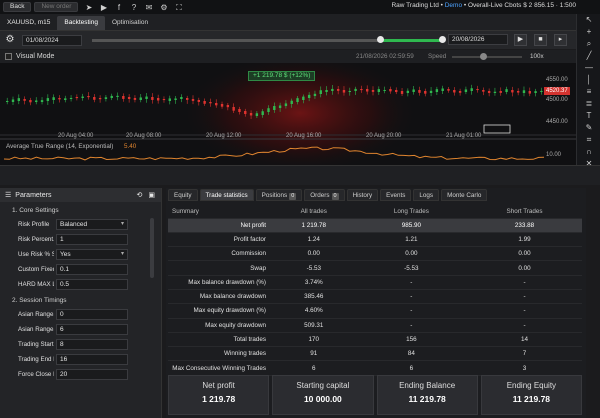 The width and height of the screenshot is (600, 418). I want to click on asian-range-start-input: 0, so click(92, 314).